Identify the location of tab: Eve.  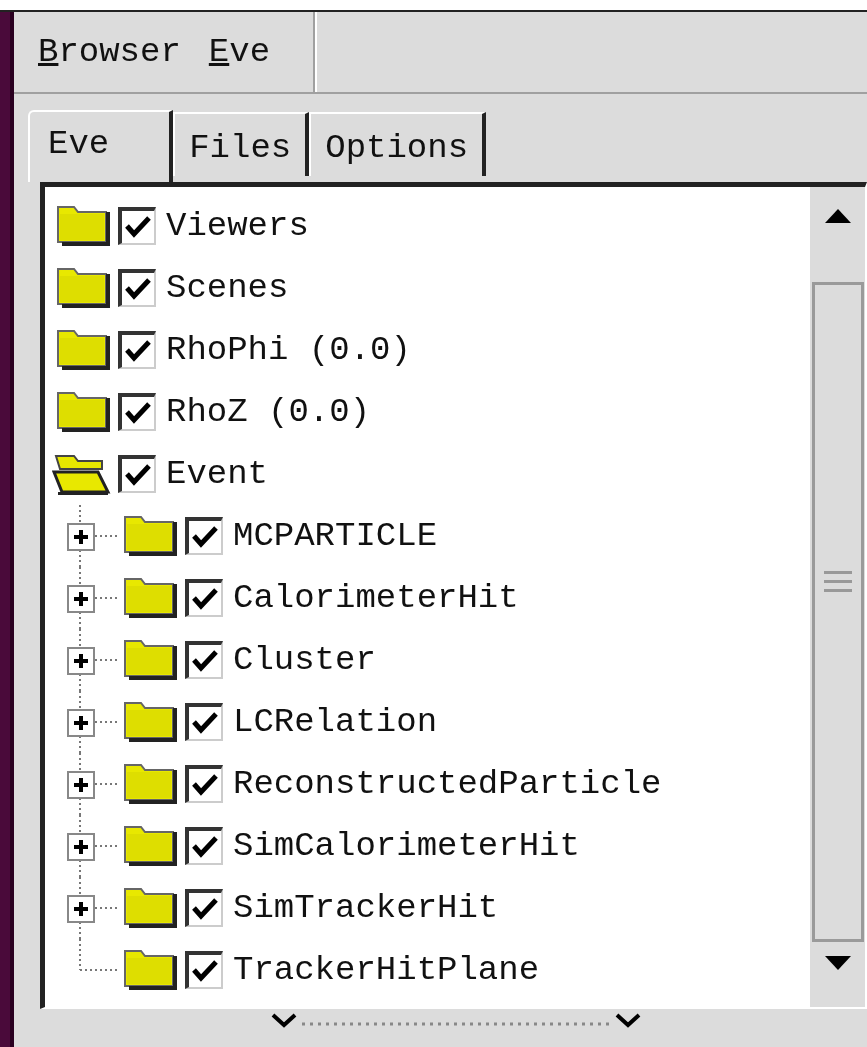
(101, 146).